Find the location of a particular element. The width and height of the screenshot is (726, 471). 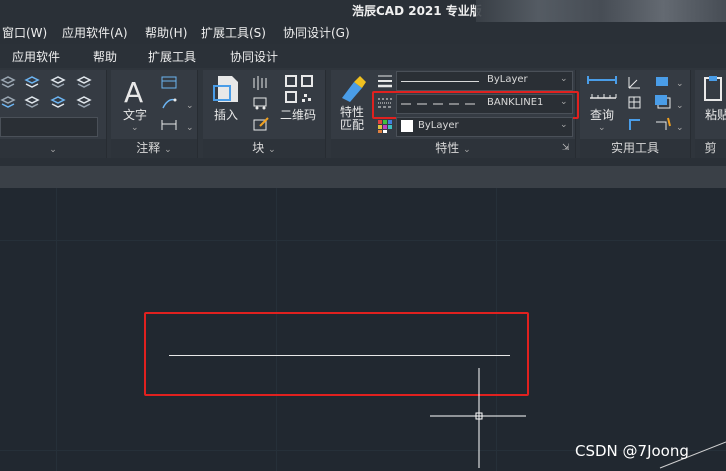

file-tab-bar is located at coordinates (363, 177).